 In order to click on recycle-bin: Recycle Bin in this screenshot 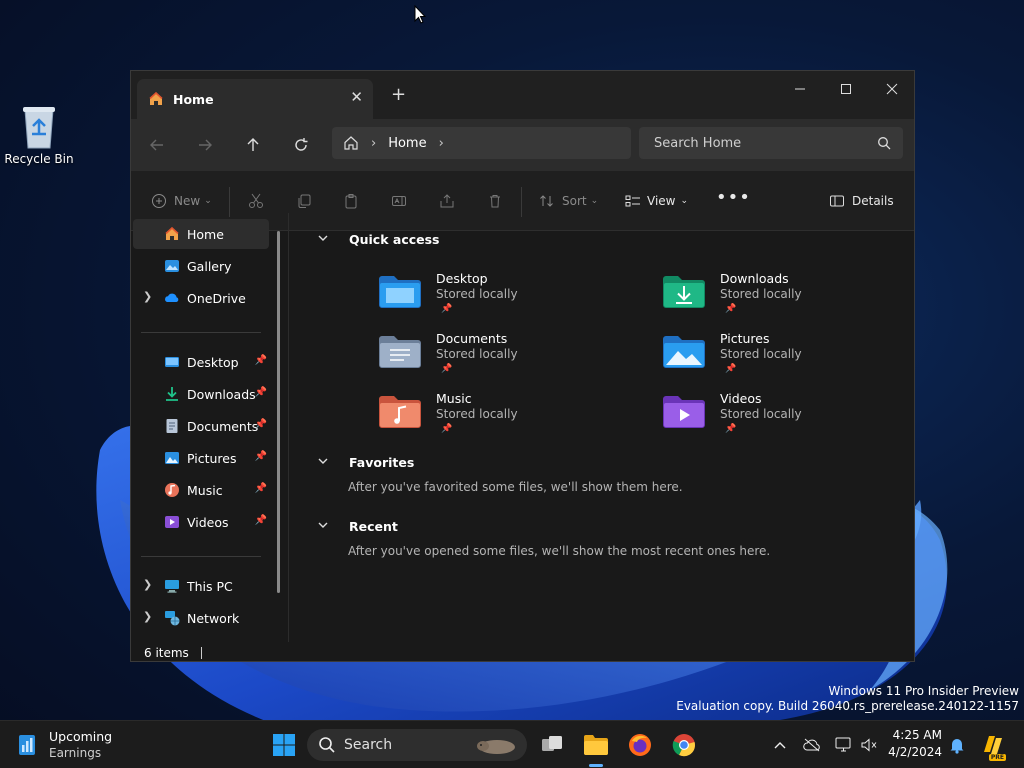, I will do `click(39, 135)`.